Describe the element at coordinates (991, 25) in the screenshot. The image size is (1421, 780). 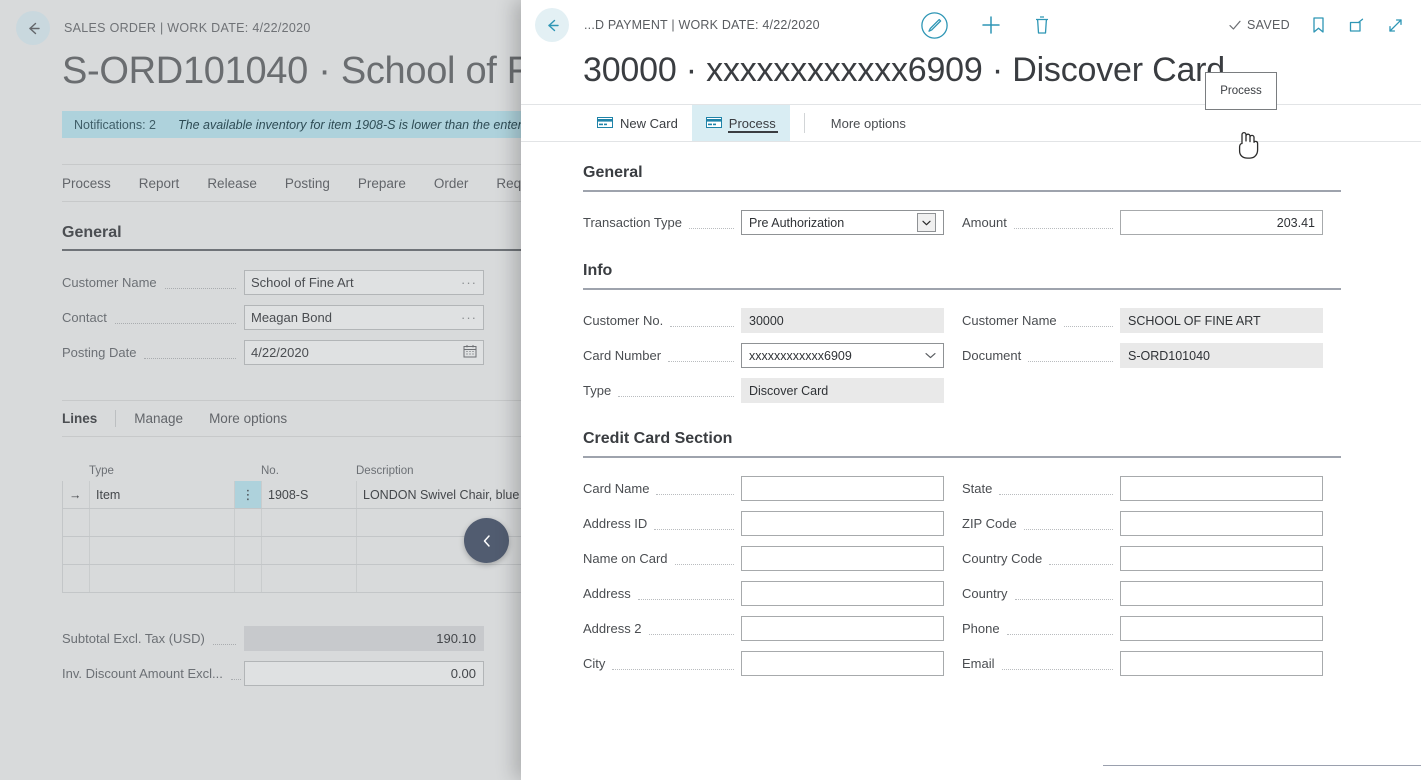
I see `plus-icon` at that location.